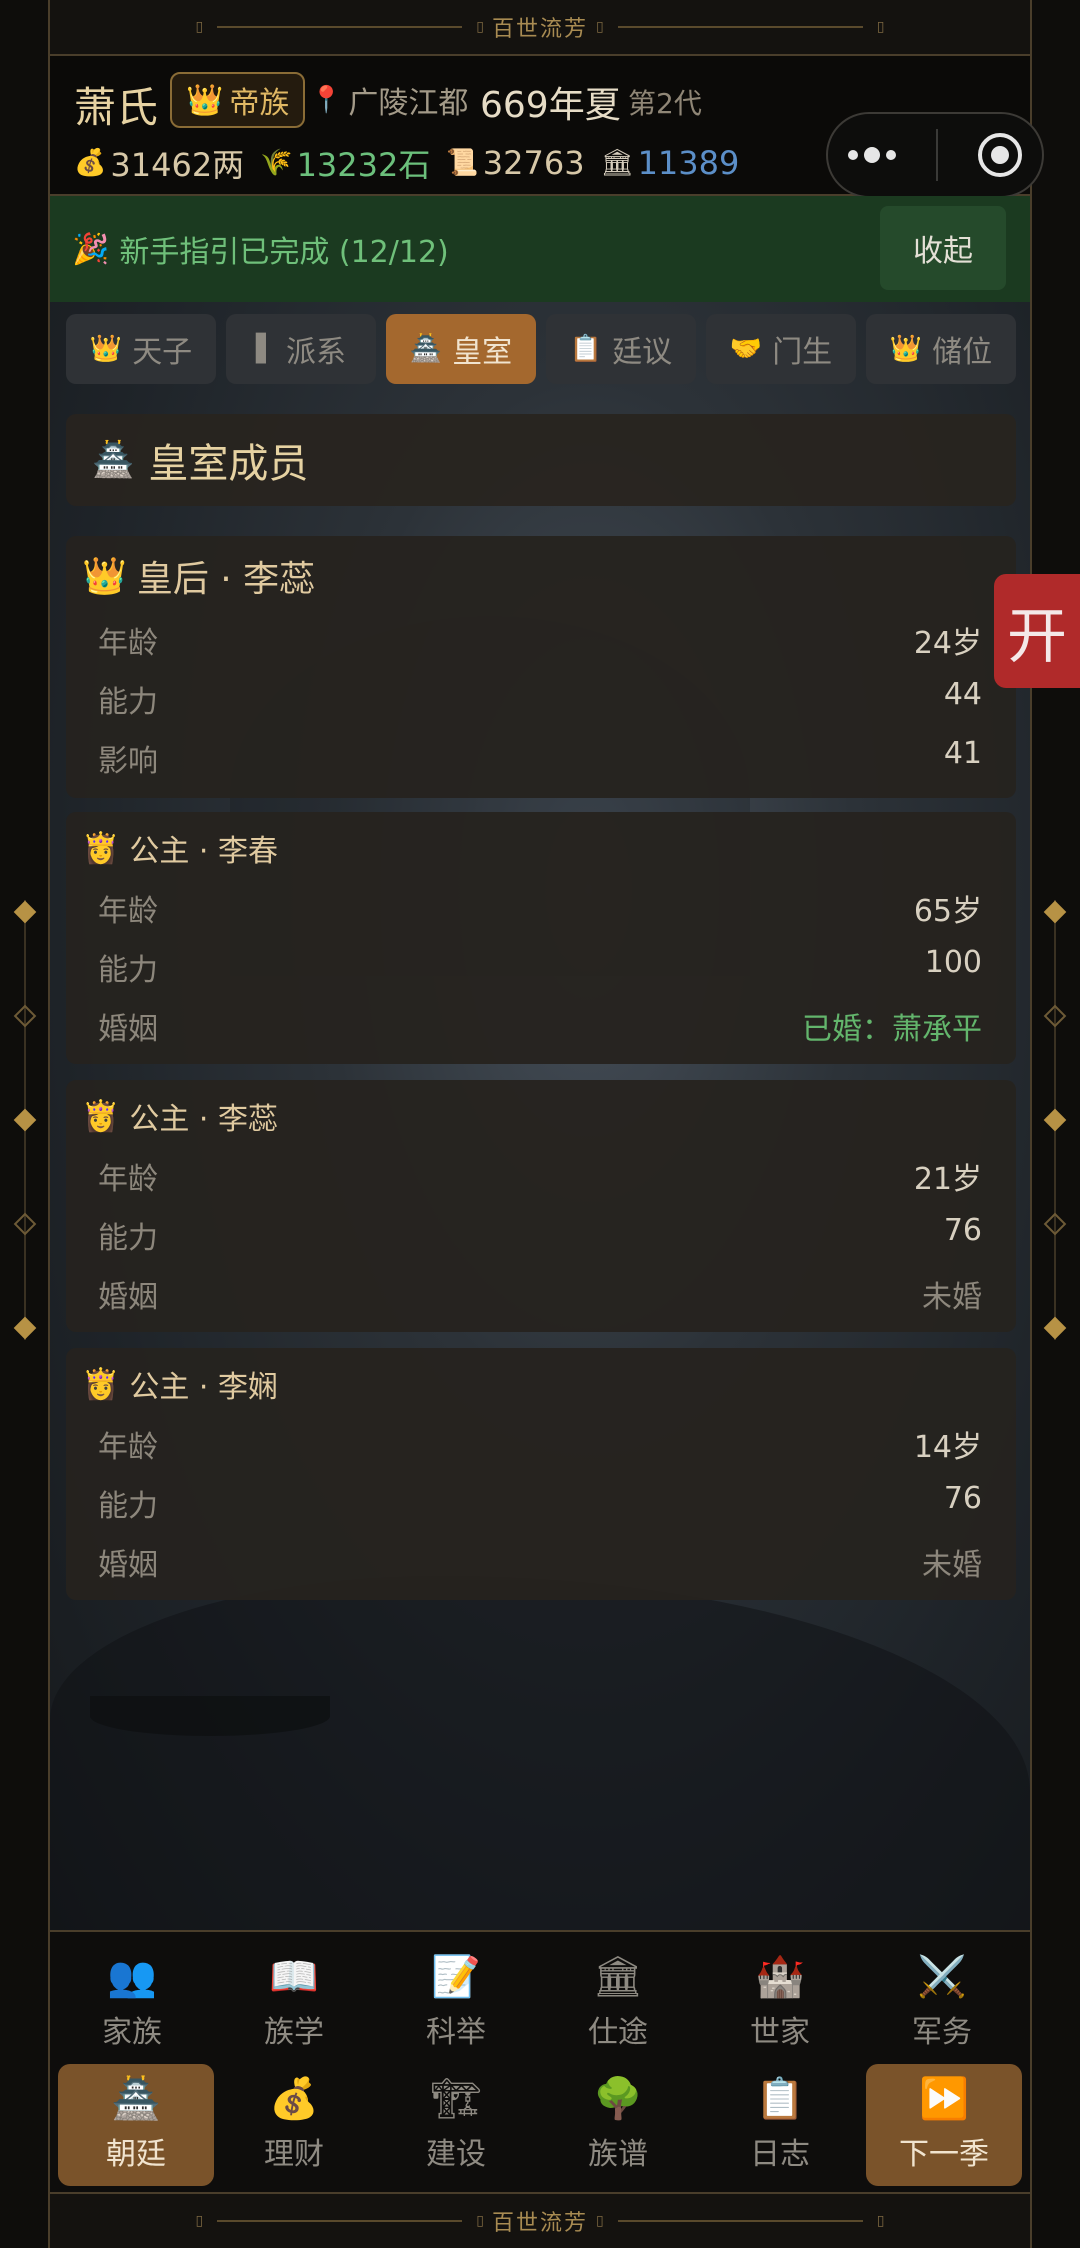 This screenshot has width=1080, height=2248. I want to click on nav-military: ⚔️ 军务, so click(942, 2003).